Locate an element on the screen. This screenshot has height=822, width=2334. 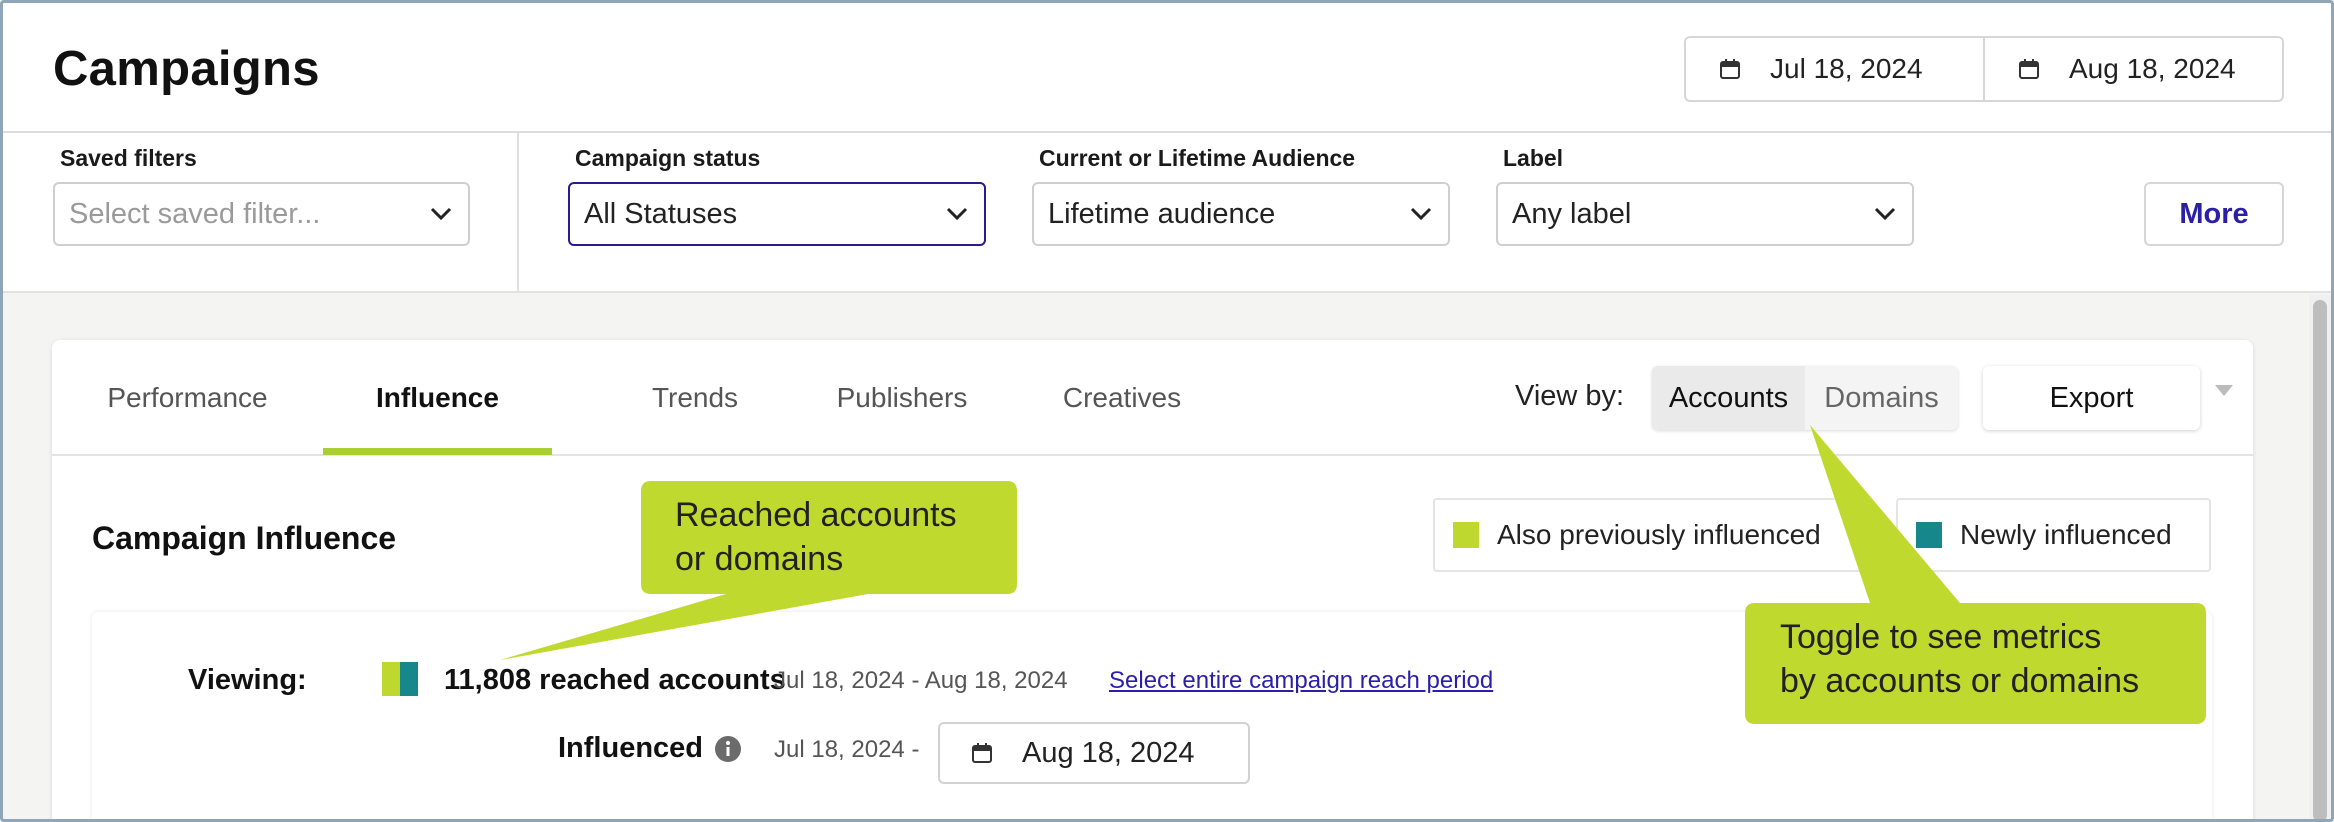
tab-trends: Trends is located at coordinates (695, 398).